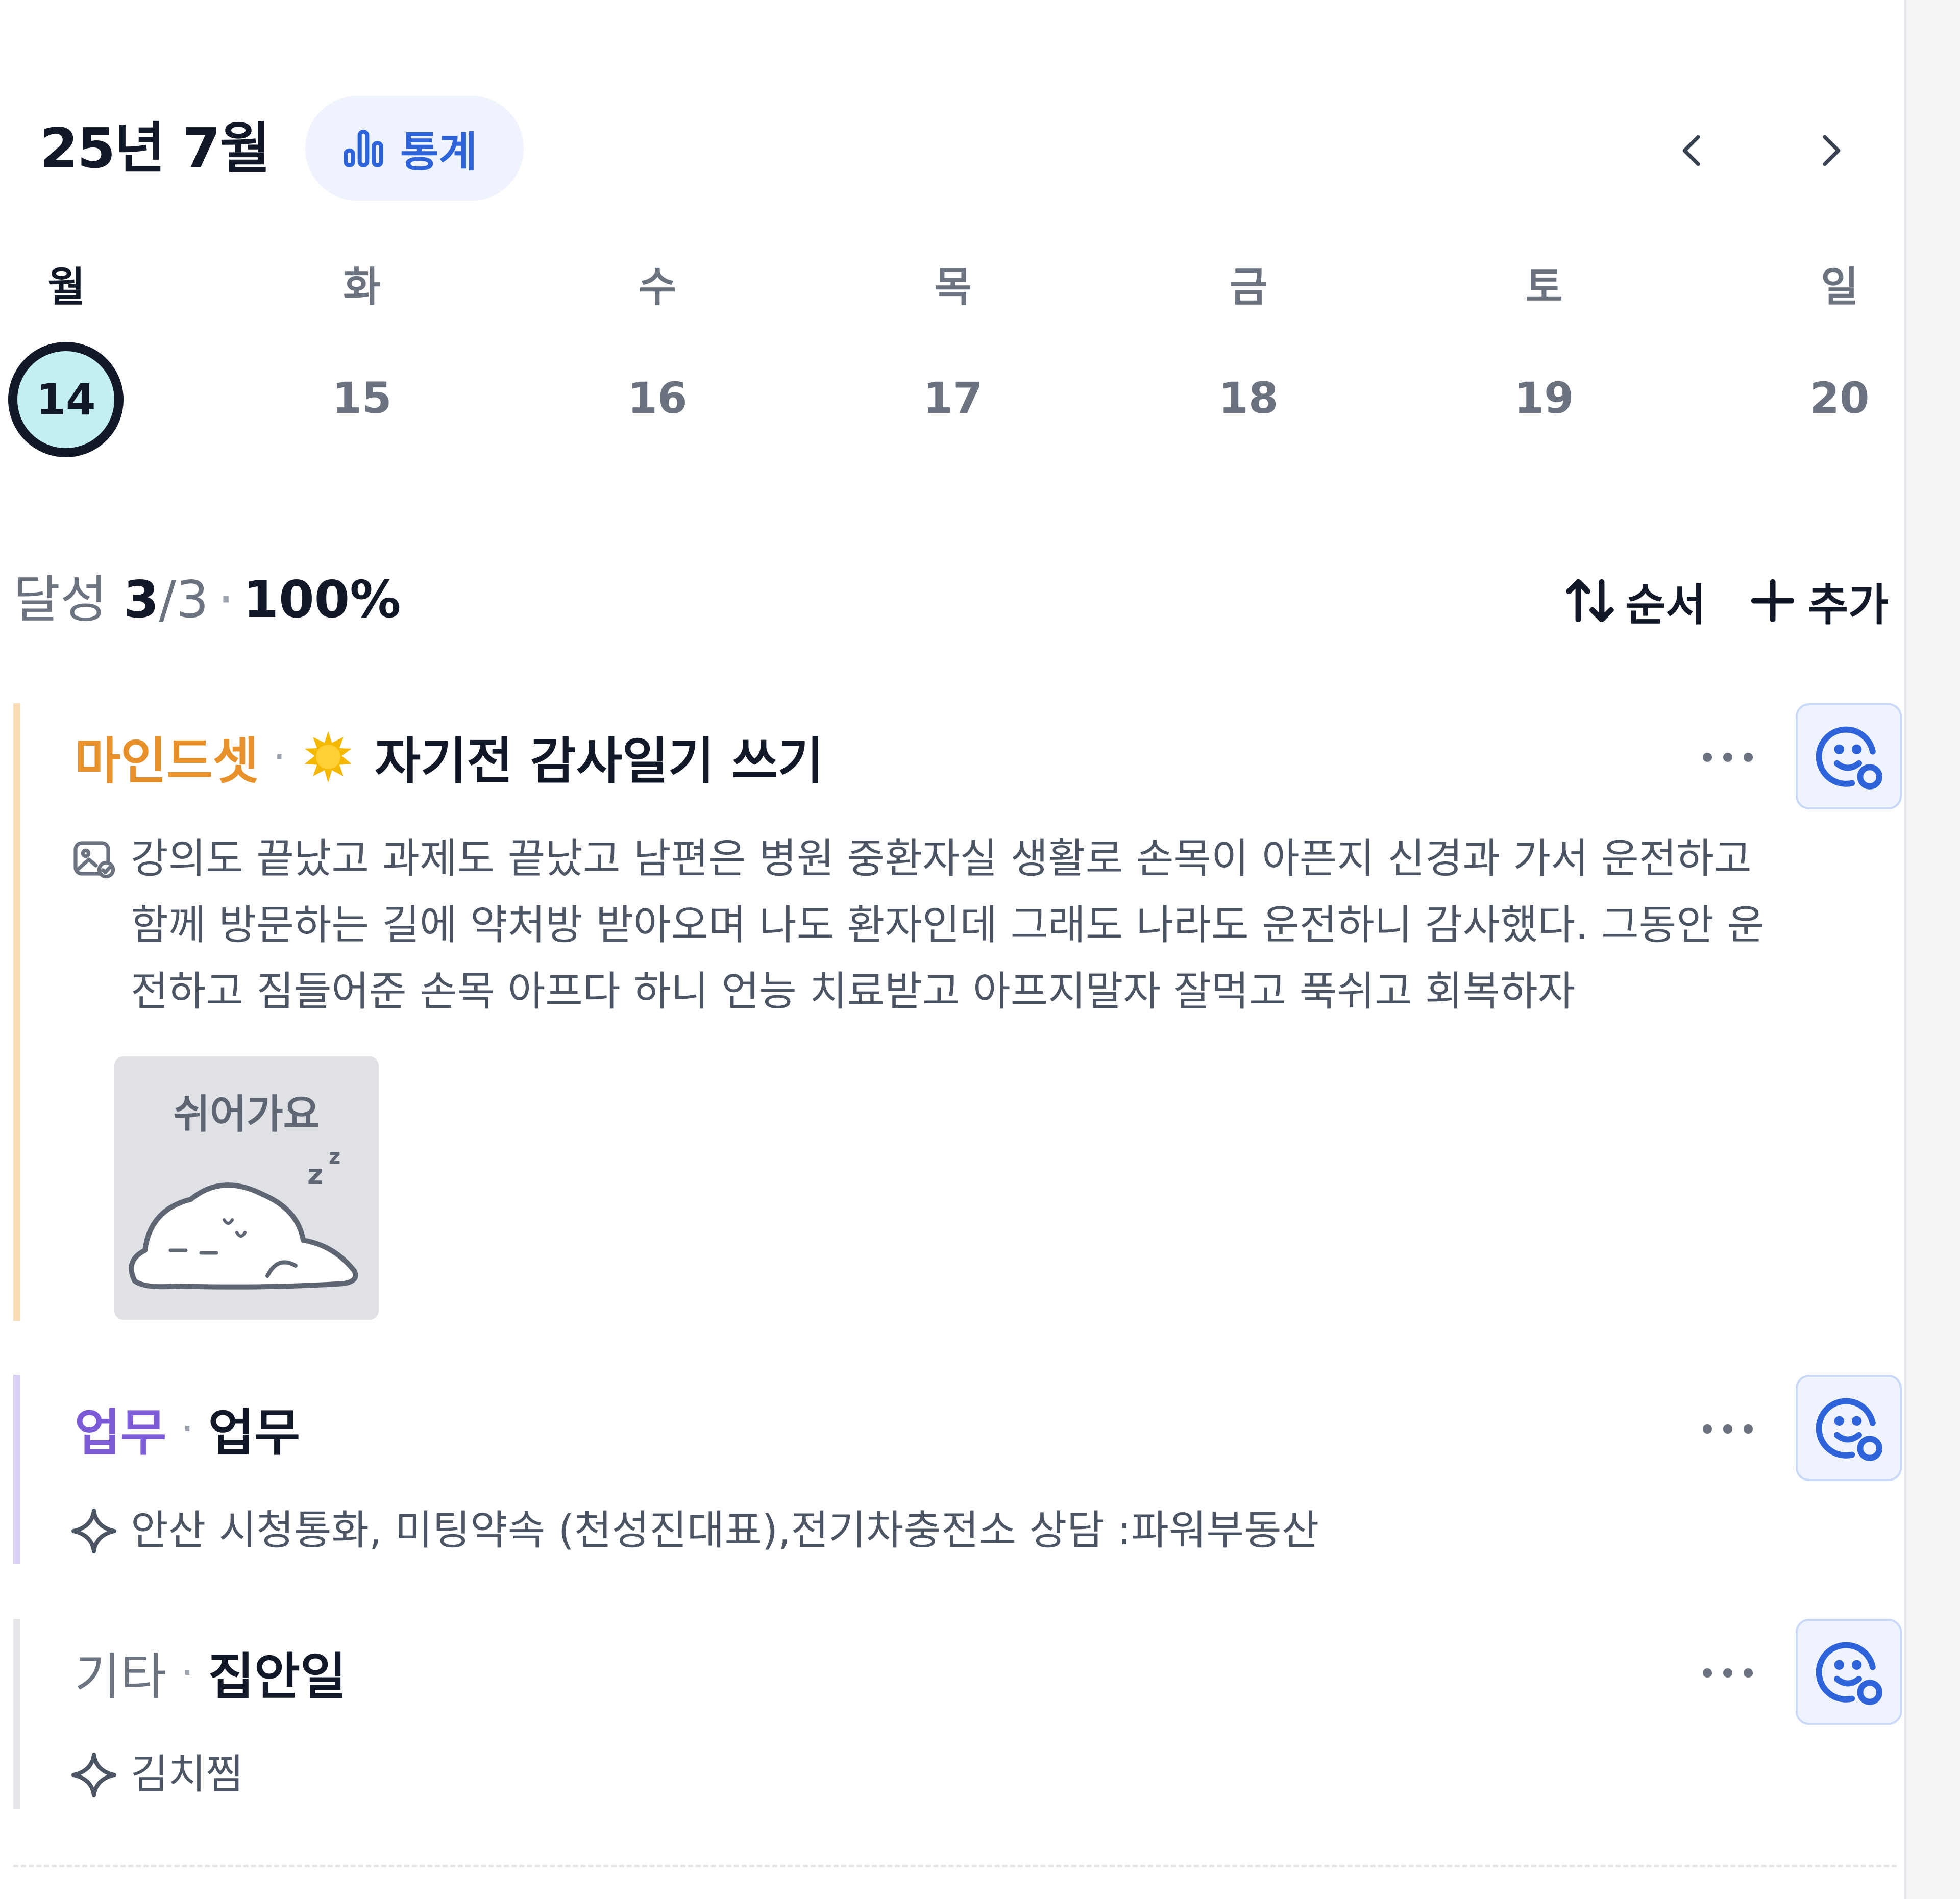 The width and height of the screenshot is (1960, 1899). I want to click on next-week-button, so click(1830, 150).